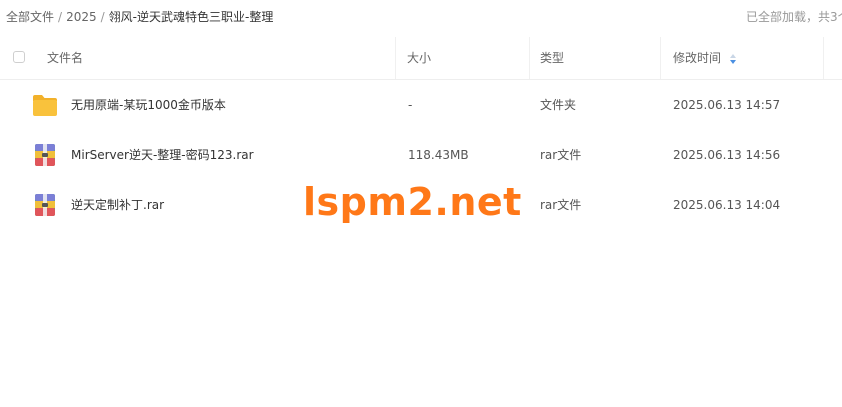  I want to click on file-type: 文件夹, so click(558, 105).